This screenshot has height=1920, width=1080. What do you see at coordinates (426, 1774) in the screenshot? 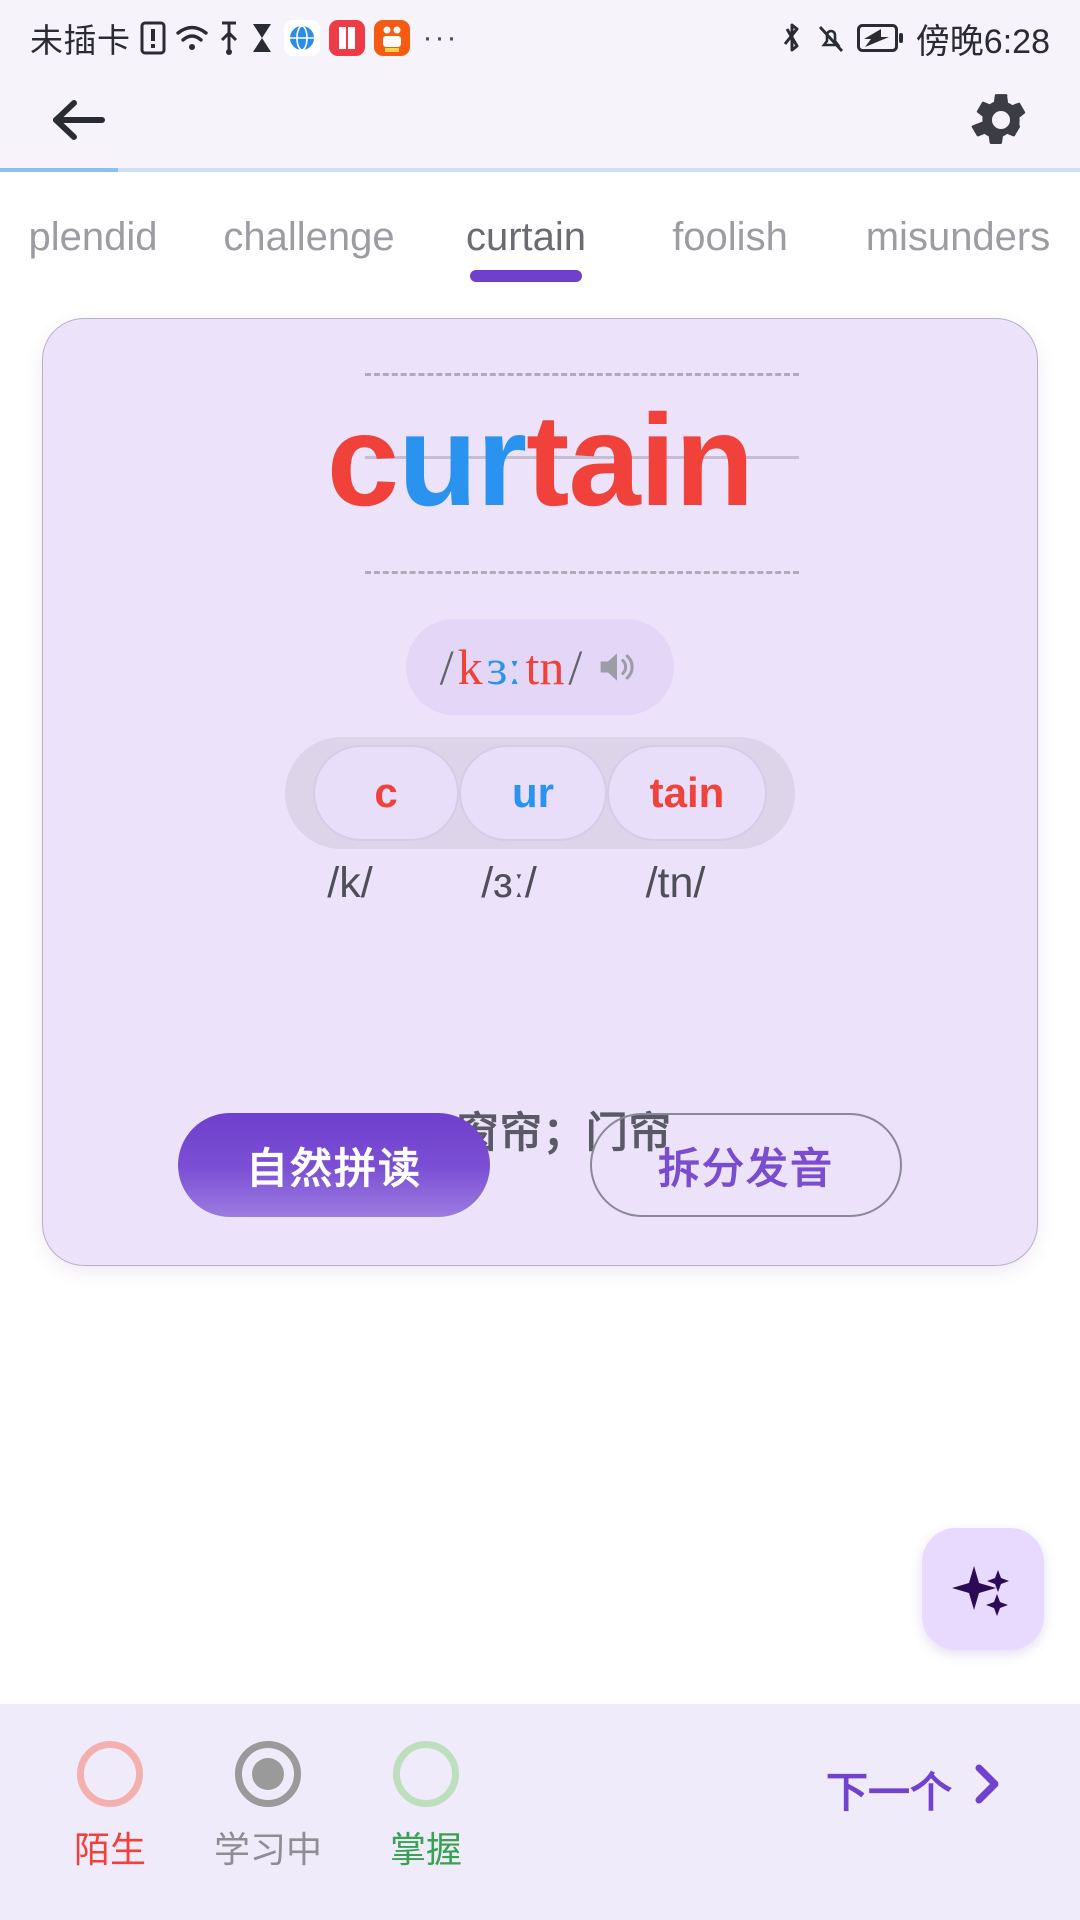
I see `status-ring-mastered` at bounding box center [426, 1774].